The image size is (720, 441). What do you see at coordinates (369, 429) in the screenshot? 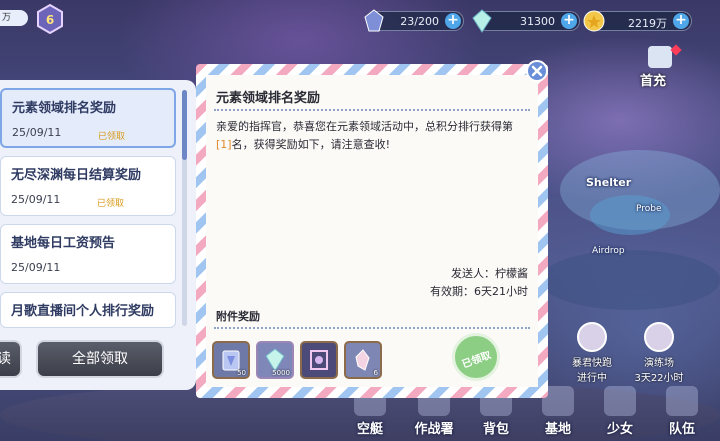
I see `nav-label: 空艇` at bounding box center [369, 429].